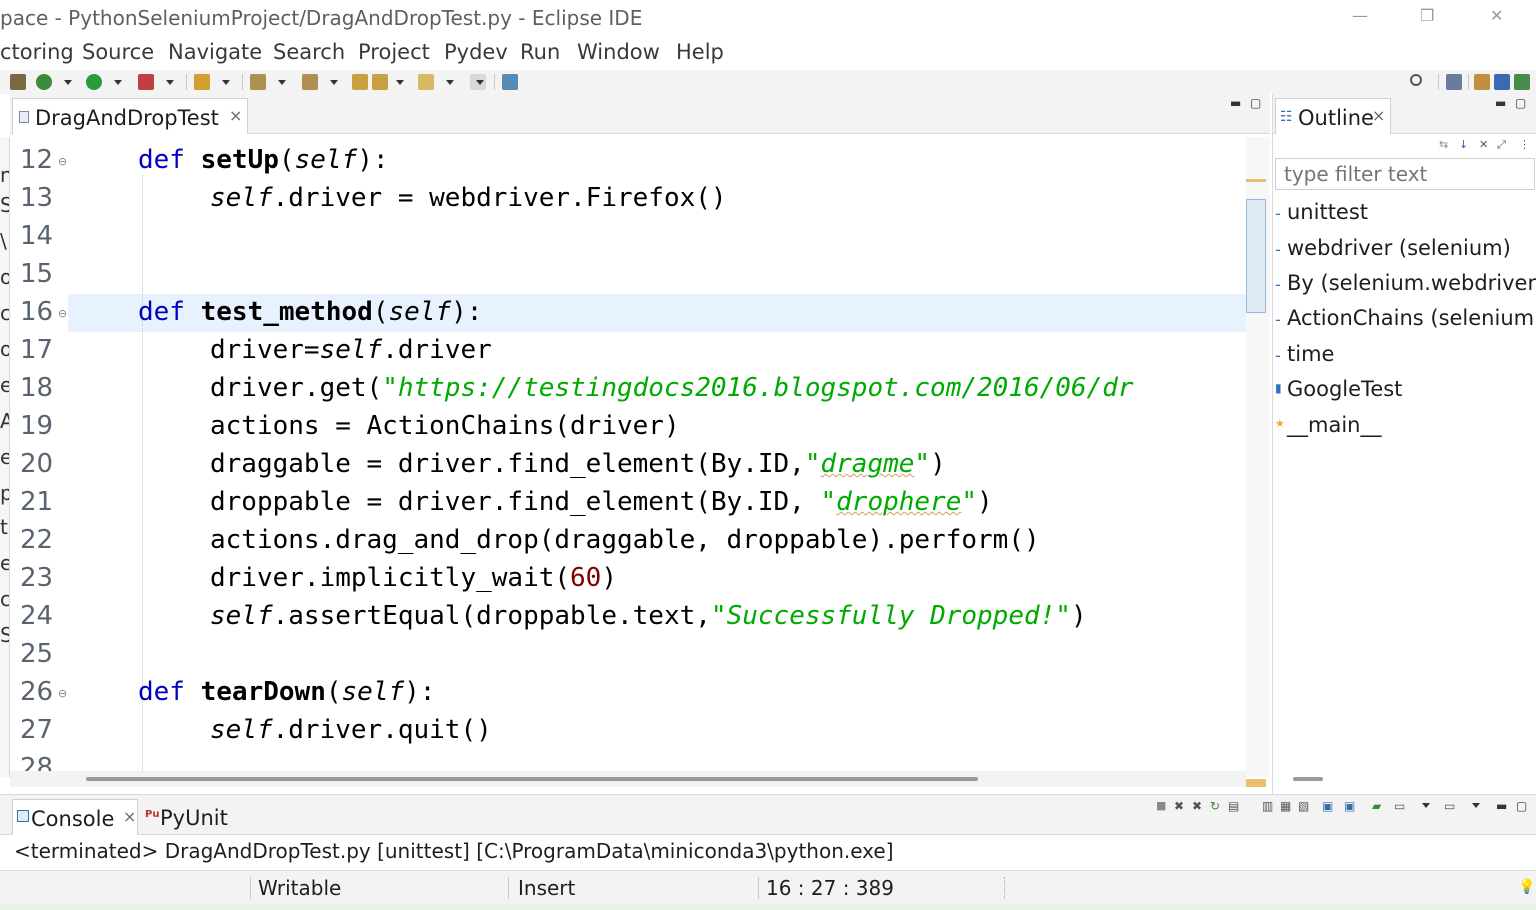 This screenshot has width=1536, height=910. What do you see at coordinates (37, 52) in the screenshot?
I see `menu-refactoring: ctoring` at bounding box center [37, 52].